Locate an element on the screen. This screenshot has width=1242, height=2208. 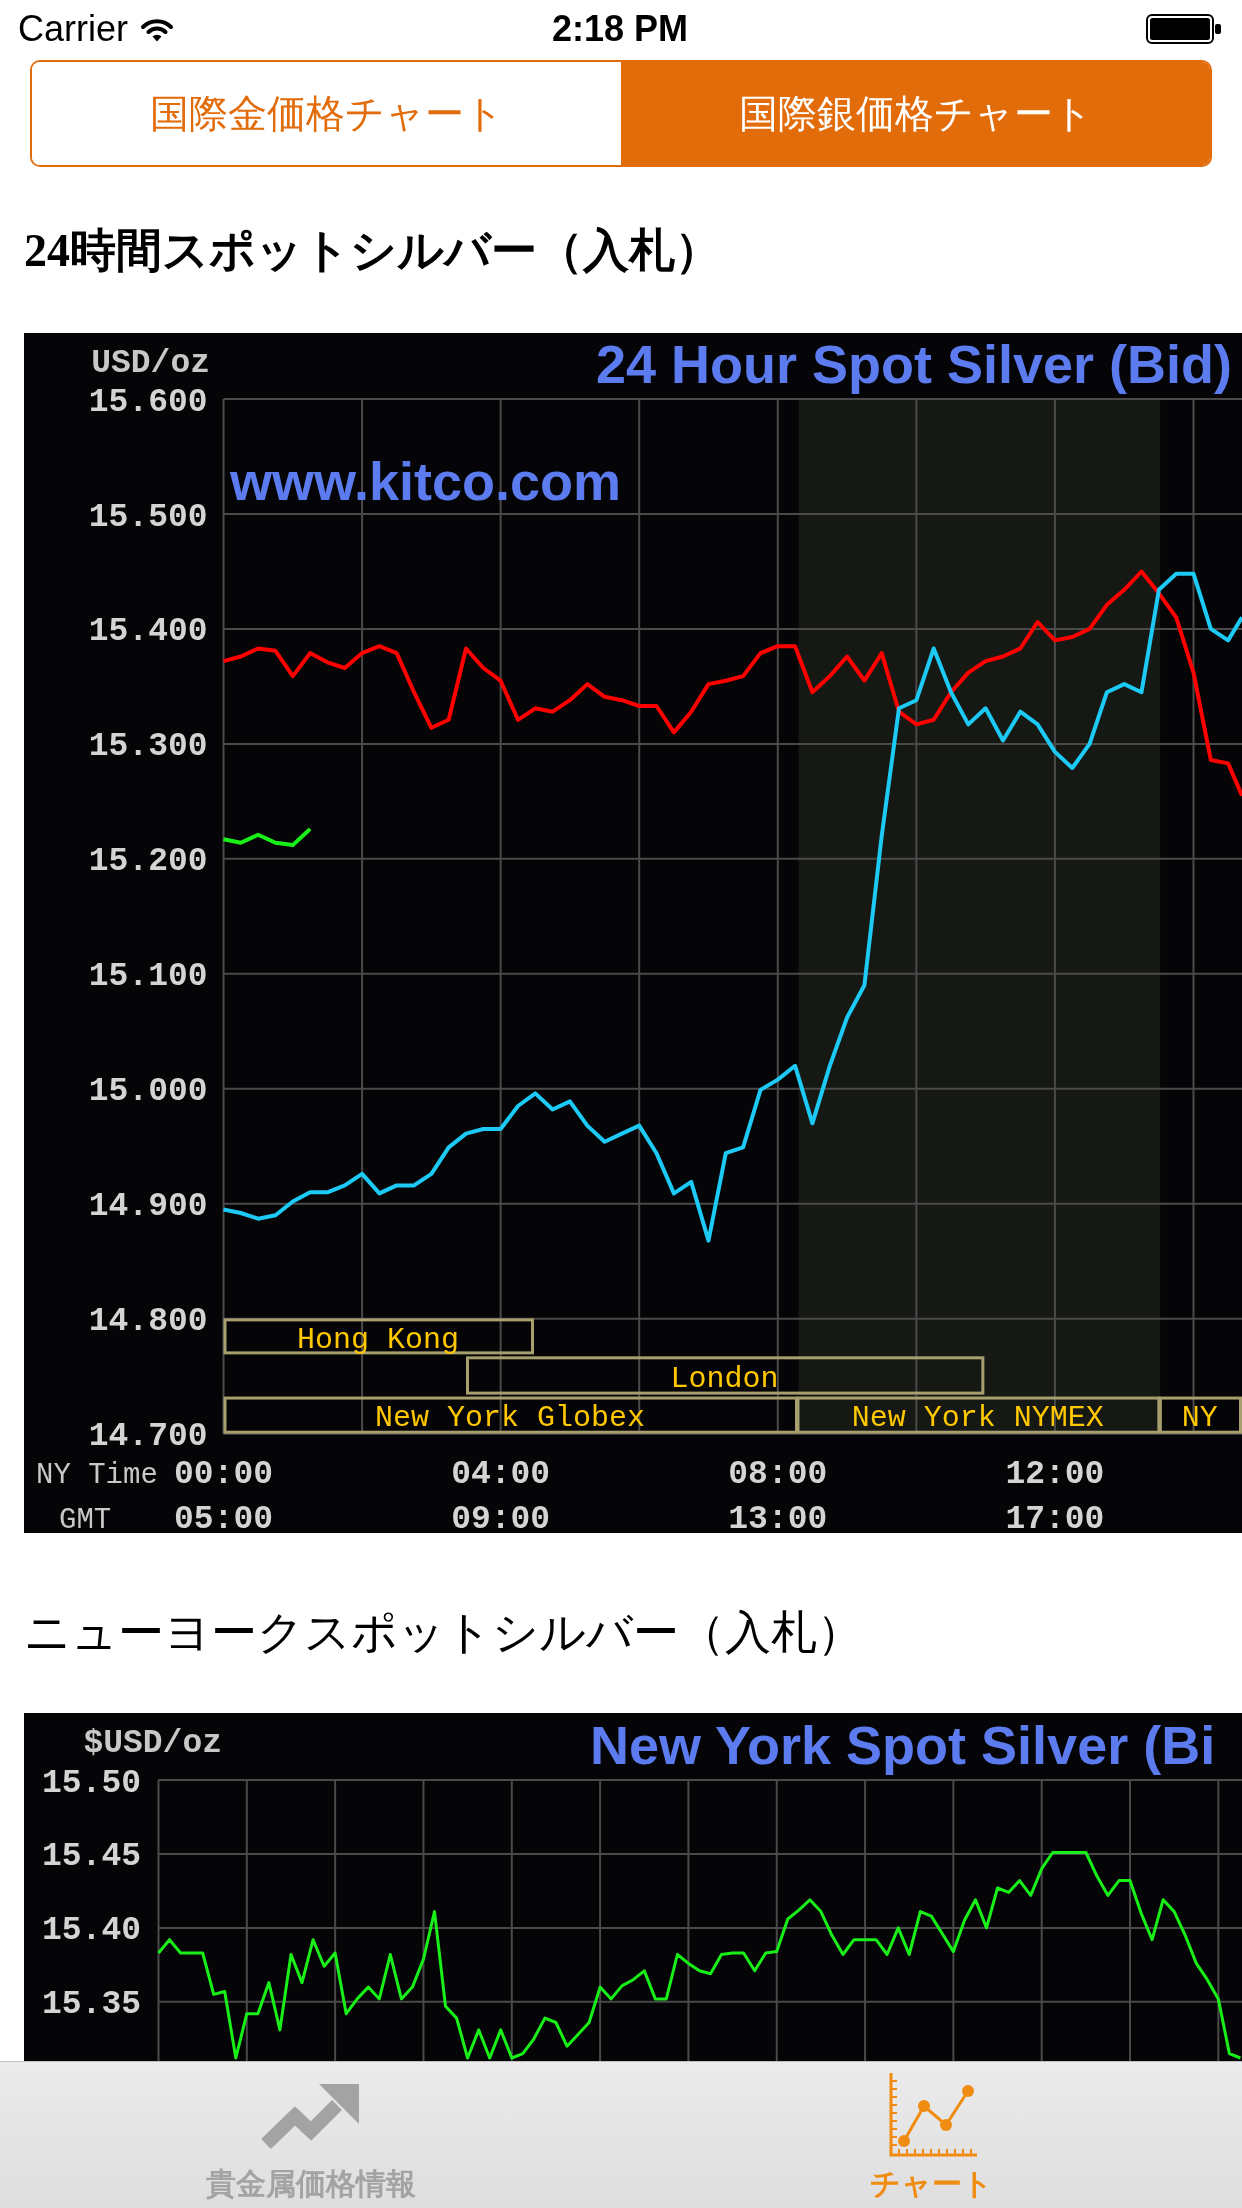
gmt-tick-label: 13:00 is located at coordinates (778, 1517).